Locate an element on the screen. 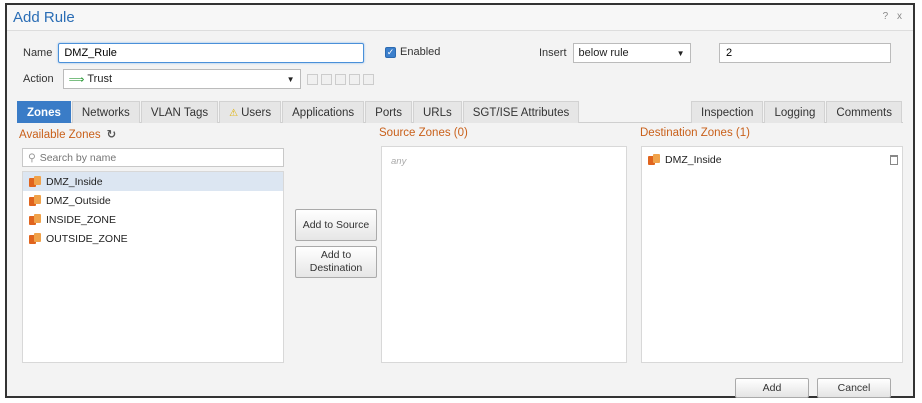  doc-icon is located at coordinates (354, 79).